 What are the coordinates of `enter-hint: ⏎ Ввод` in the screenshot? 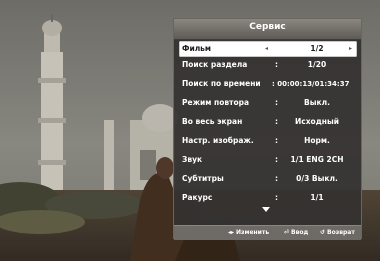 It's located at (296, 233).